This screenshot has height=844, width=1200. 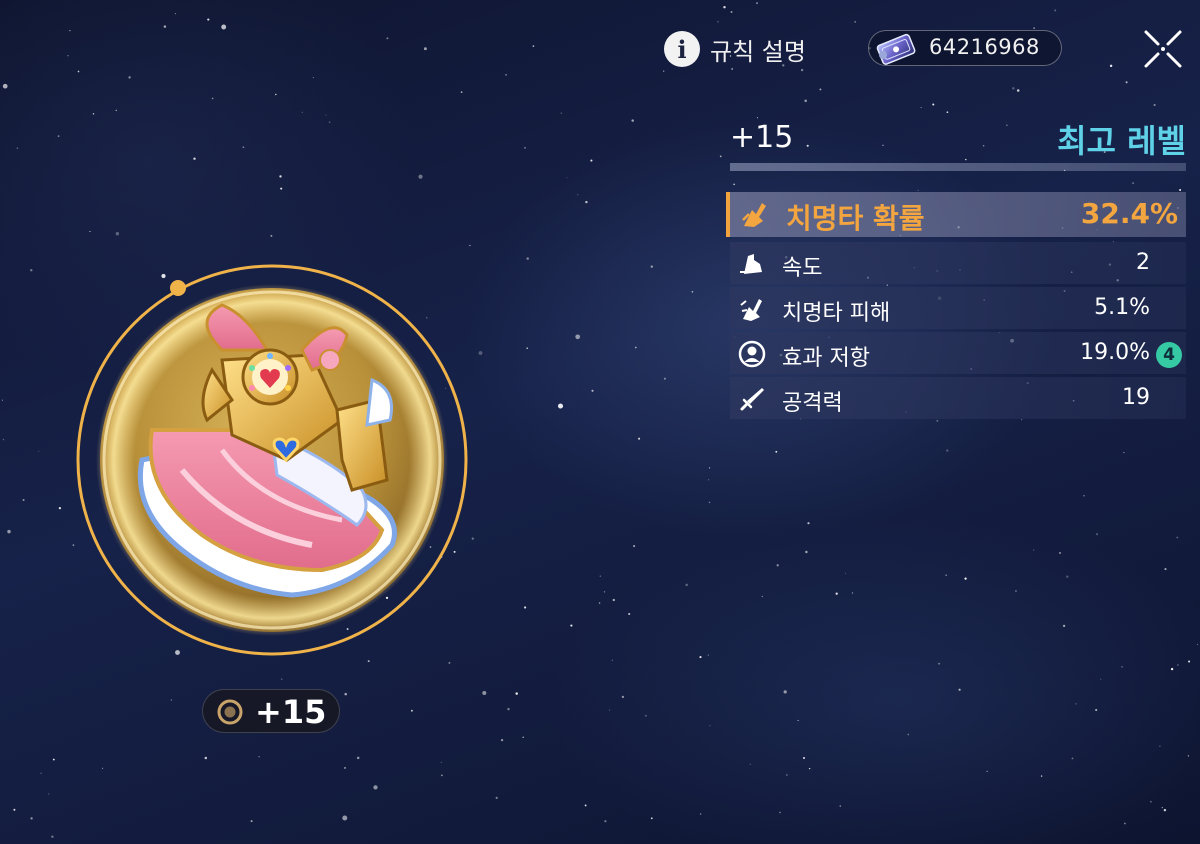 What do you see at coordinates (855, 218) in the screenshot?
I see `main-stat-name: 치명타 확률` at bounding box center [855, 218].